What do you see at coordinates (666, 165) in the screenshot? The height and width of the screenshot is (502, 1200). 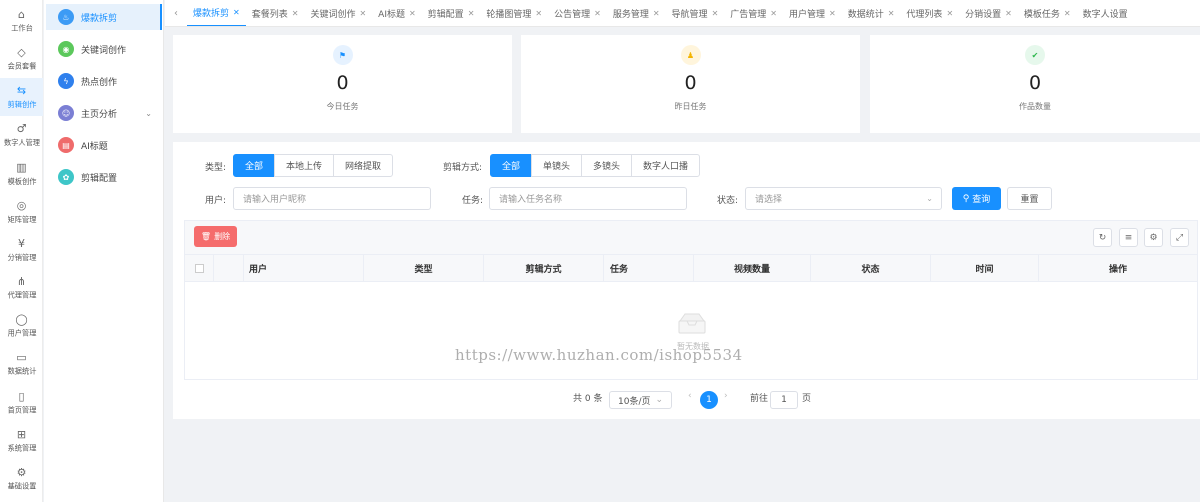 I see `edit-option-digital-human: 数字人口播` at bounding box center [666, 165].